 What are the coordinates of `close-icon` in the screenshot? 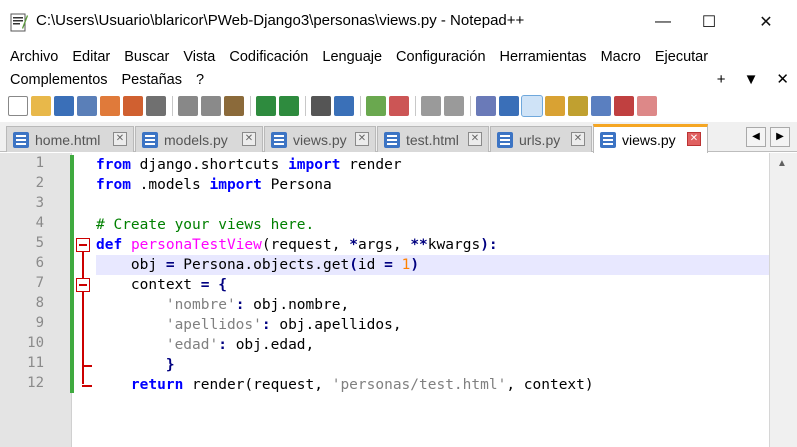 It's located at (110, 106).